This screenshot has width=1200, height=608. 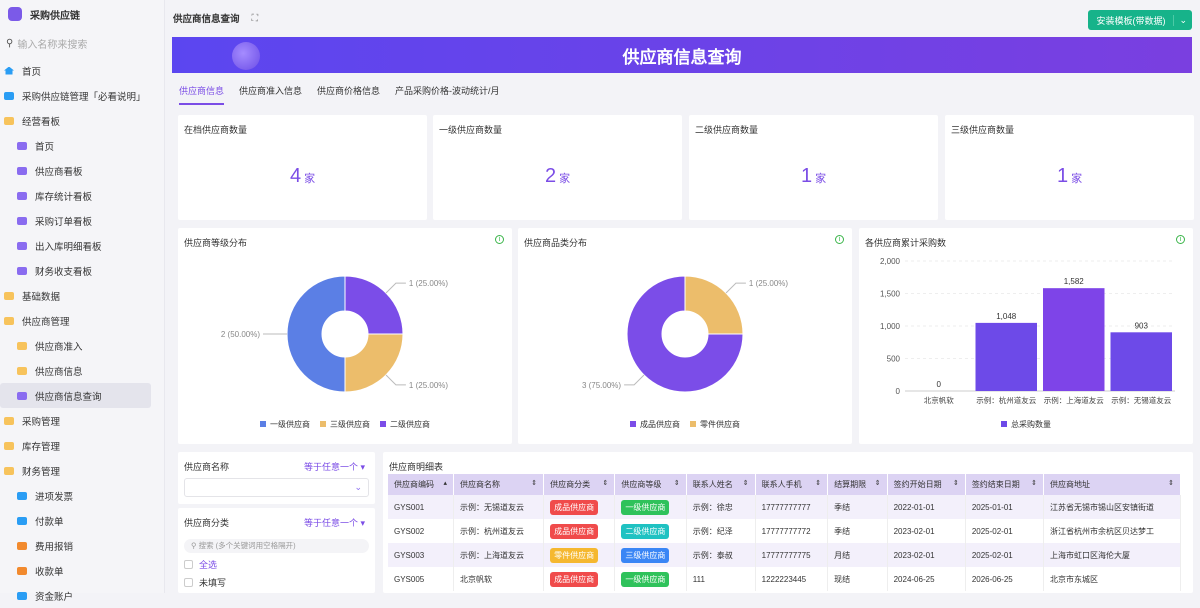 I want to click on table-cell: 月结, so click(x=857, y=555).